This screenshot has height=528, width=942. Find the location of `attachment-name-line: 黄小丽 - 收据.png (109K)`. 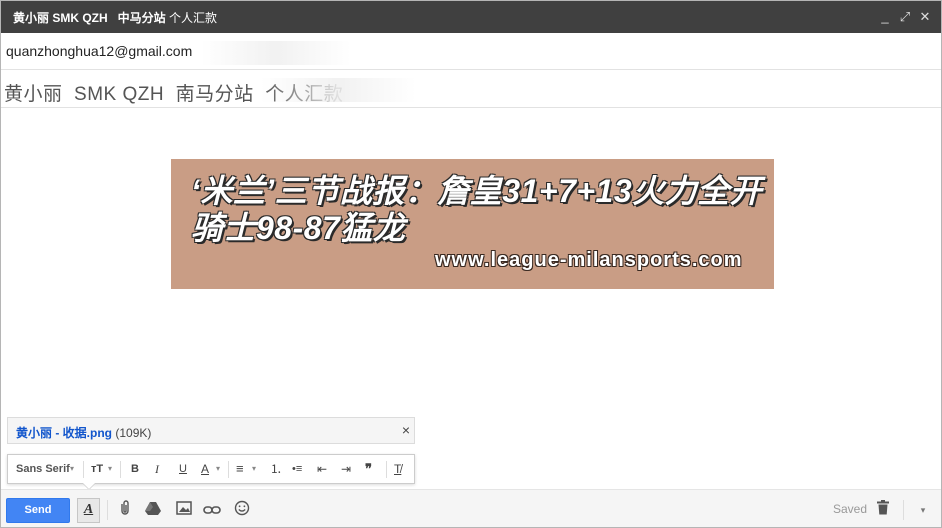

attachment-name-line: 黄小丽 - 收据.png (109K) is located at coordinates (83, 432).